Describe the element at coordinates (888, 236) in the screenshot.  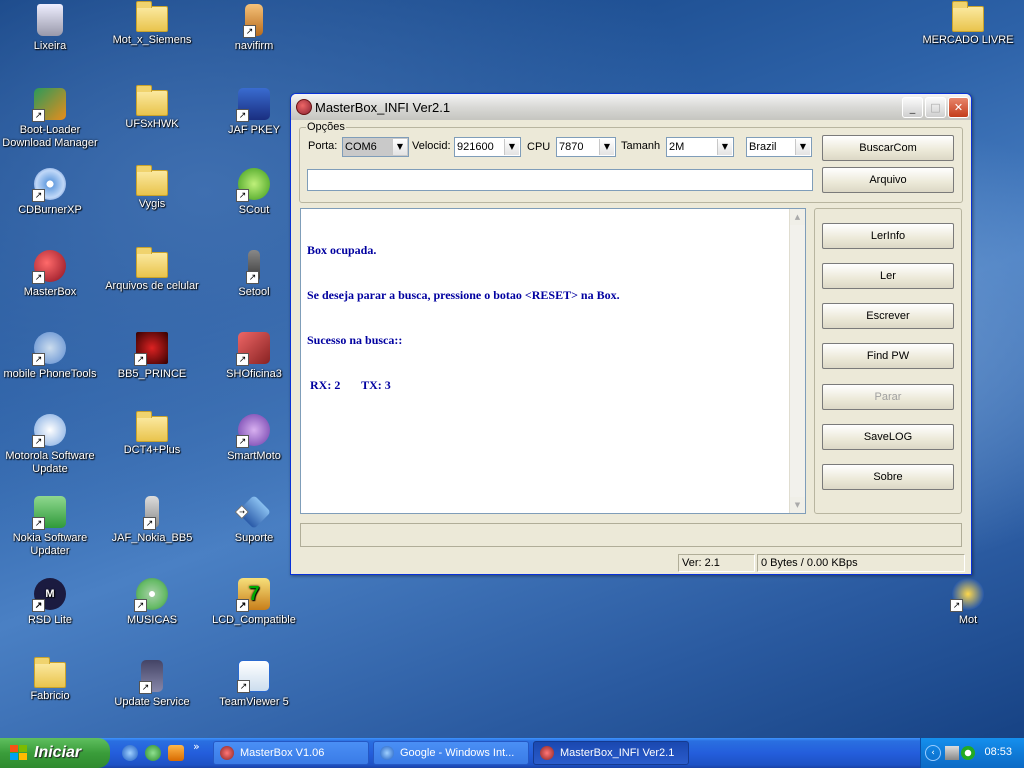
I see `lerinfo-button: LerInfo` at that location.